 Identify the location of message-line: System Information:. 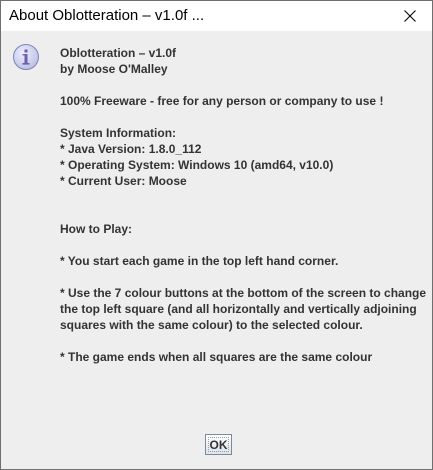
(118, 133).